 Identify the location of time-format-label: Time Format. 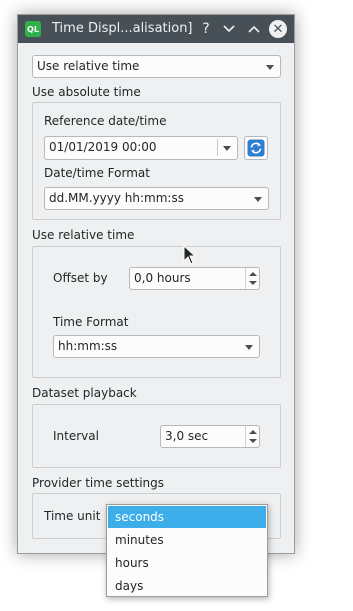
(91, 322).